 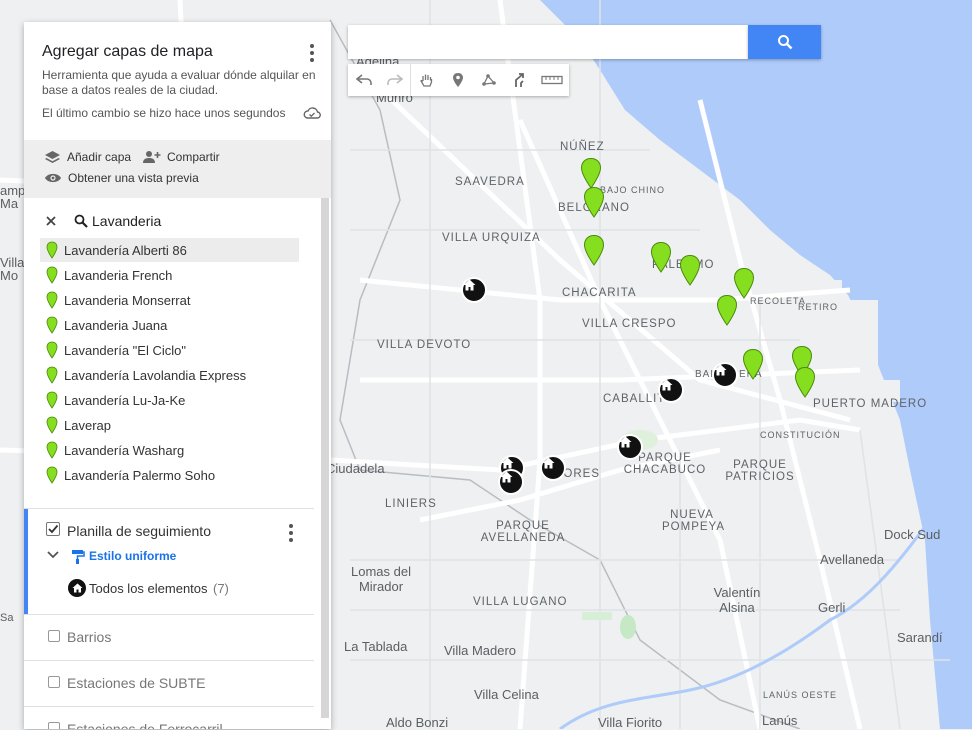 What do you see at coordinates (426, 80) in the screenshot?
I see `pan-hand-button` at bounding box center [426, 80].